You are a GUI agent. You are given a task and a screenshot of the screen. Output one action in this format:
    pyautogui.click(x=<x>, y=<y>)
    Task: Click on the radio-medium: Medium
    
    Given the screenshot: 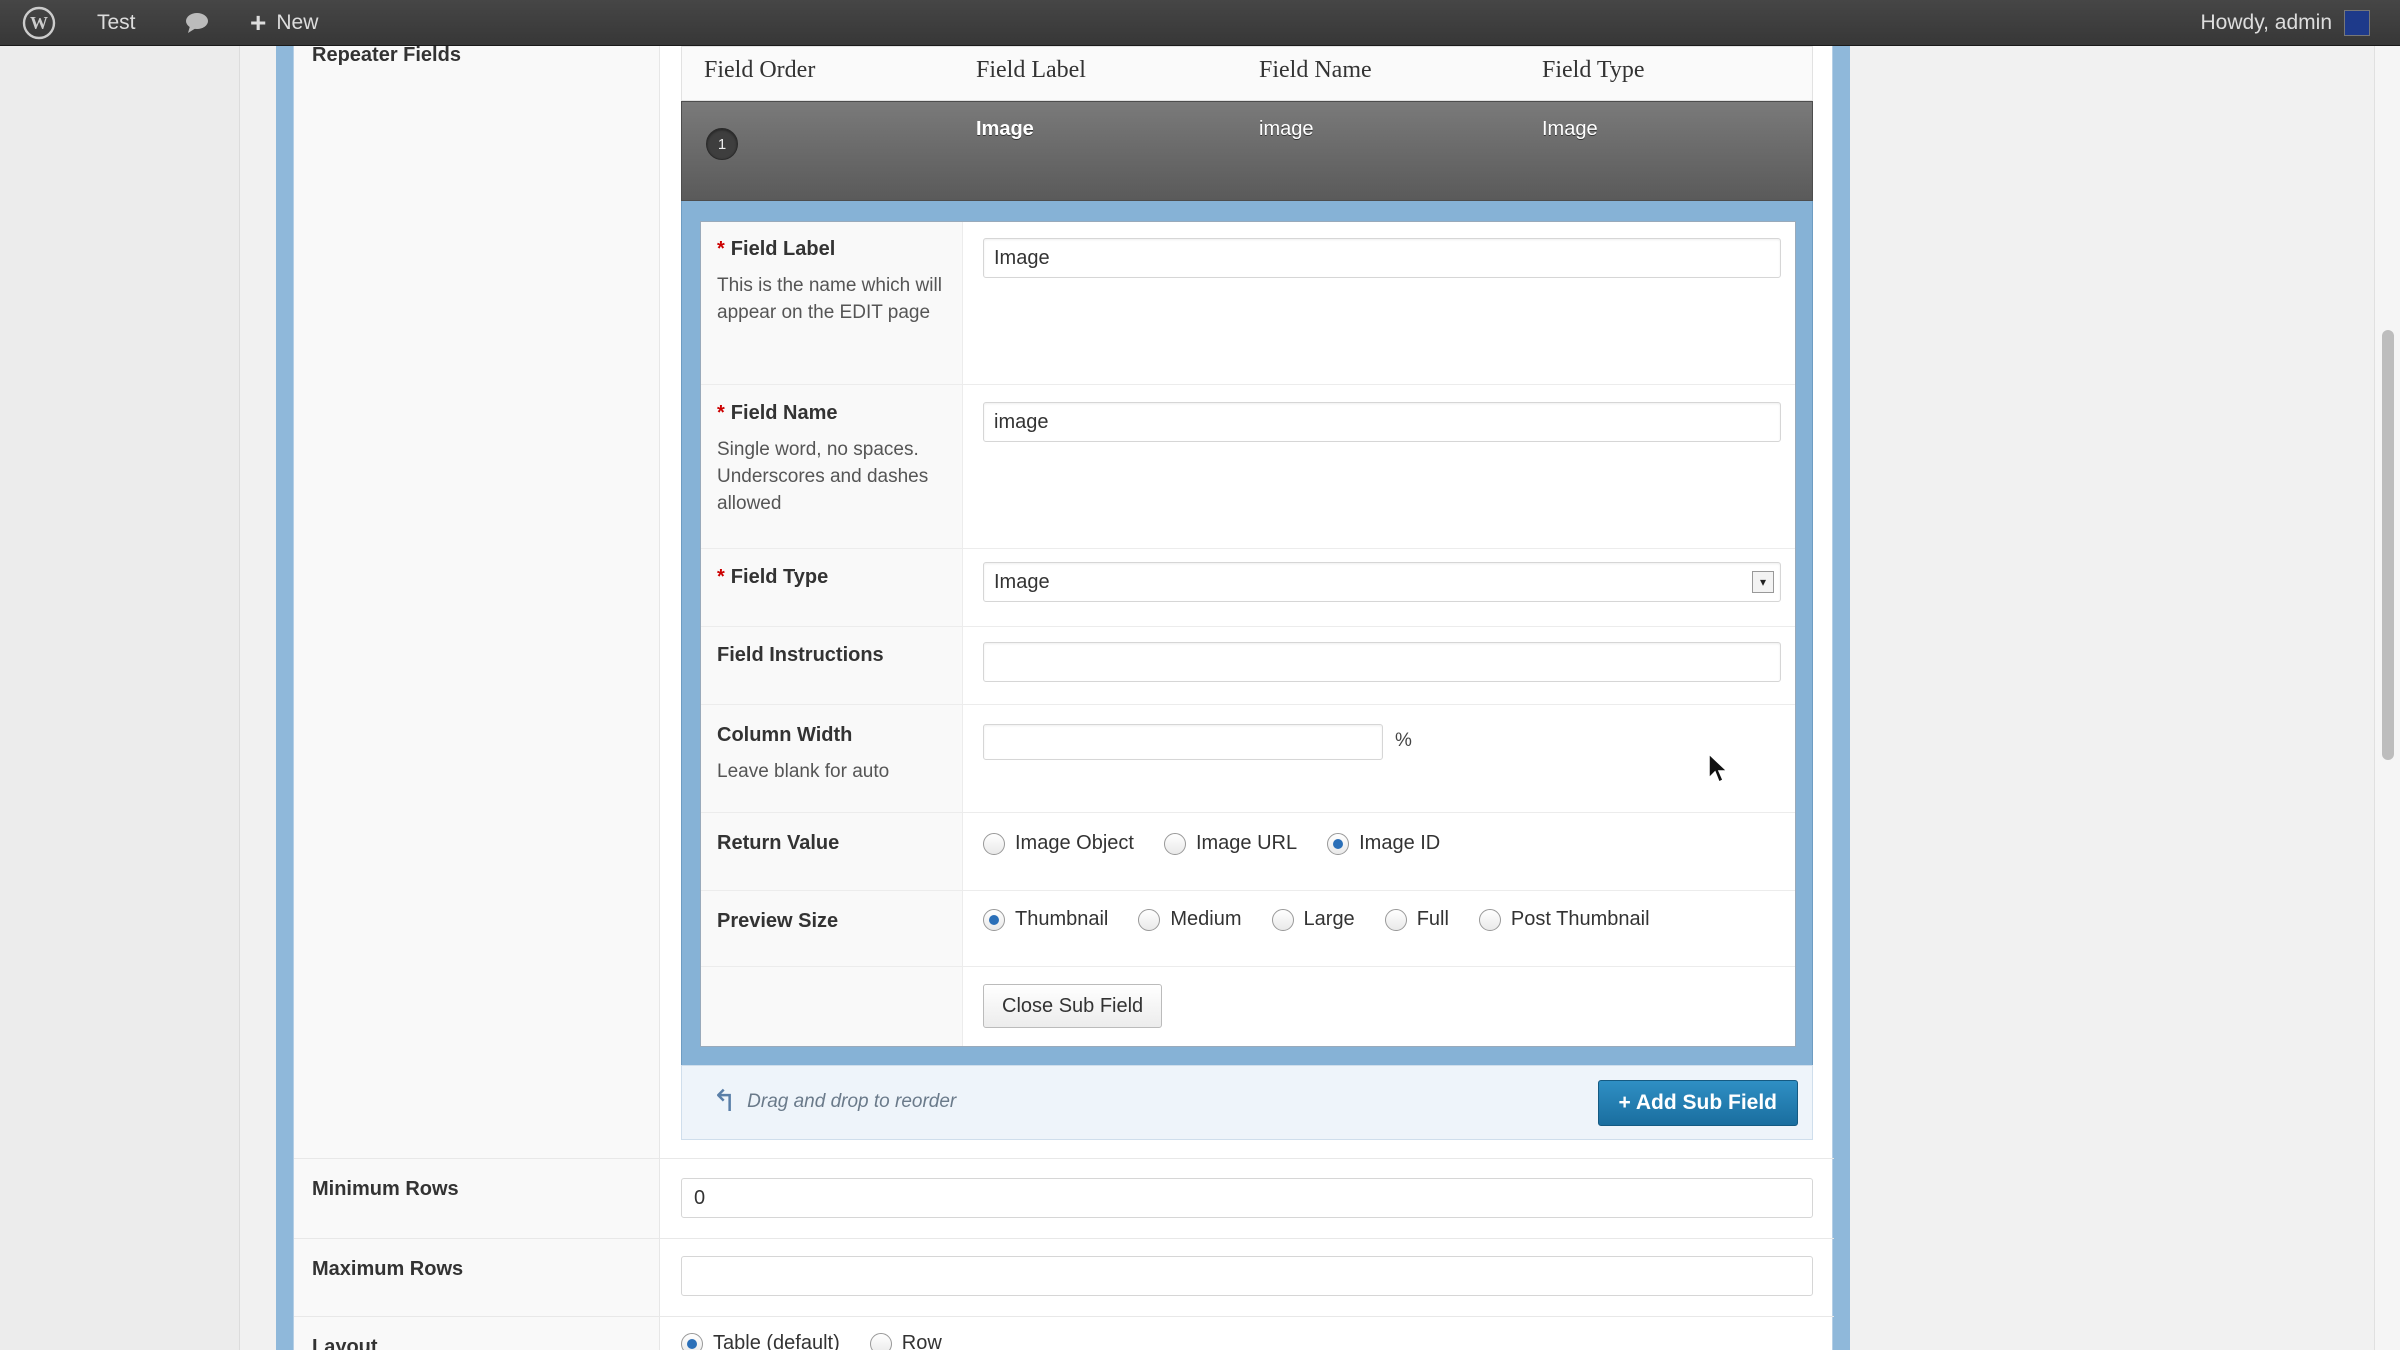 What is the action you would take?
    pyautogui.click(x=1190, y=919)
    